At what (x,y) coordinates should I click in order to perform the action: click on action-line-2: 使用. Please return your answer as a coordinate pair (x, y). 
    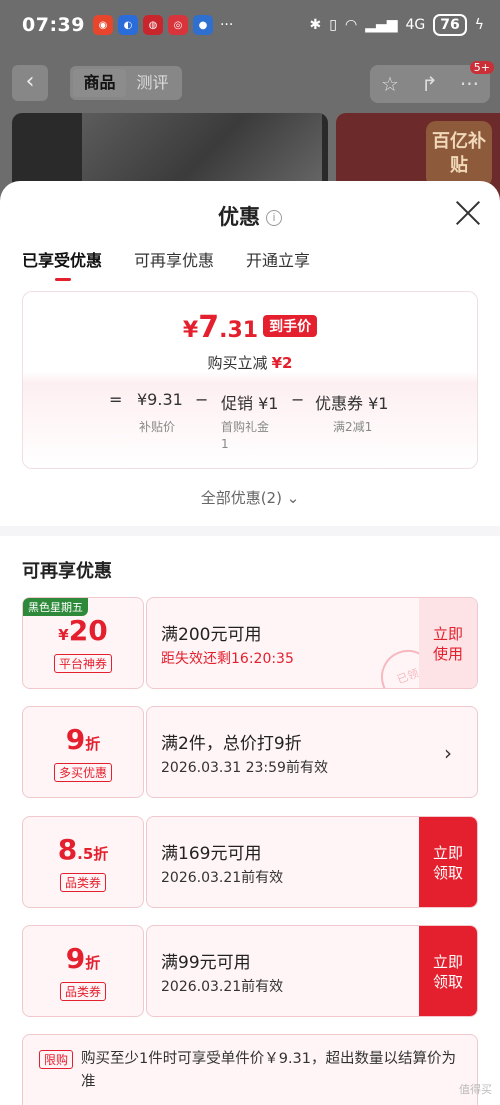
    Looking at the image, I should click on (447, 654).